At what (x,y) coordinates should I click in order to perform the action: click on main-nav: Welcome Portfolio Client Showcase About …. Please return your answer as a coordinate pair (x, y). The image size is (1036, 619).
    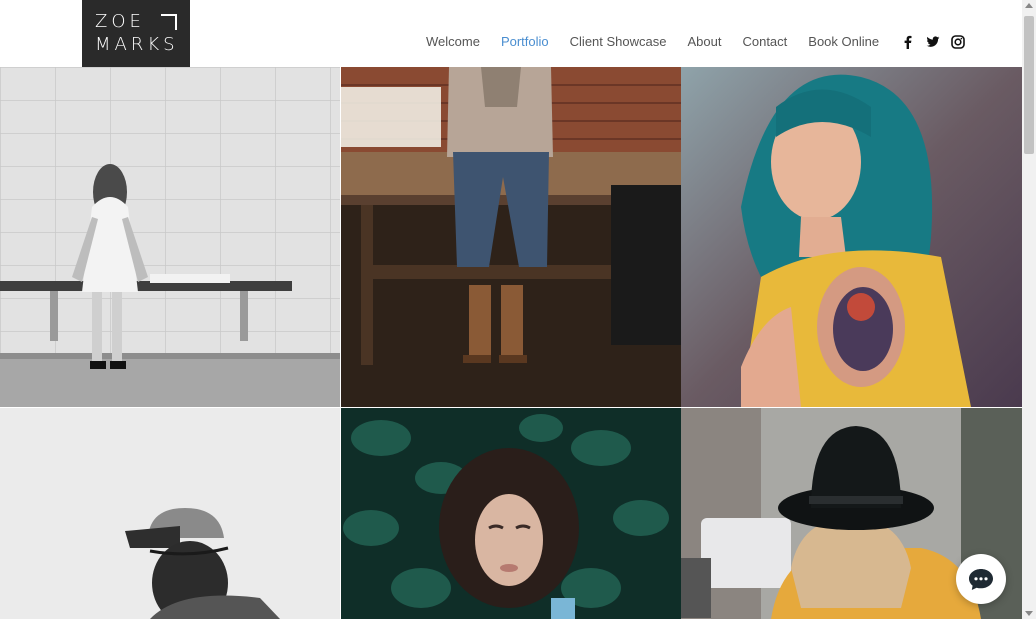
    Looking at the image, I should click on (701, 41).